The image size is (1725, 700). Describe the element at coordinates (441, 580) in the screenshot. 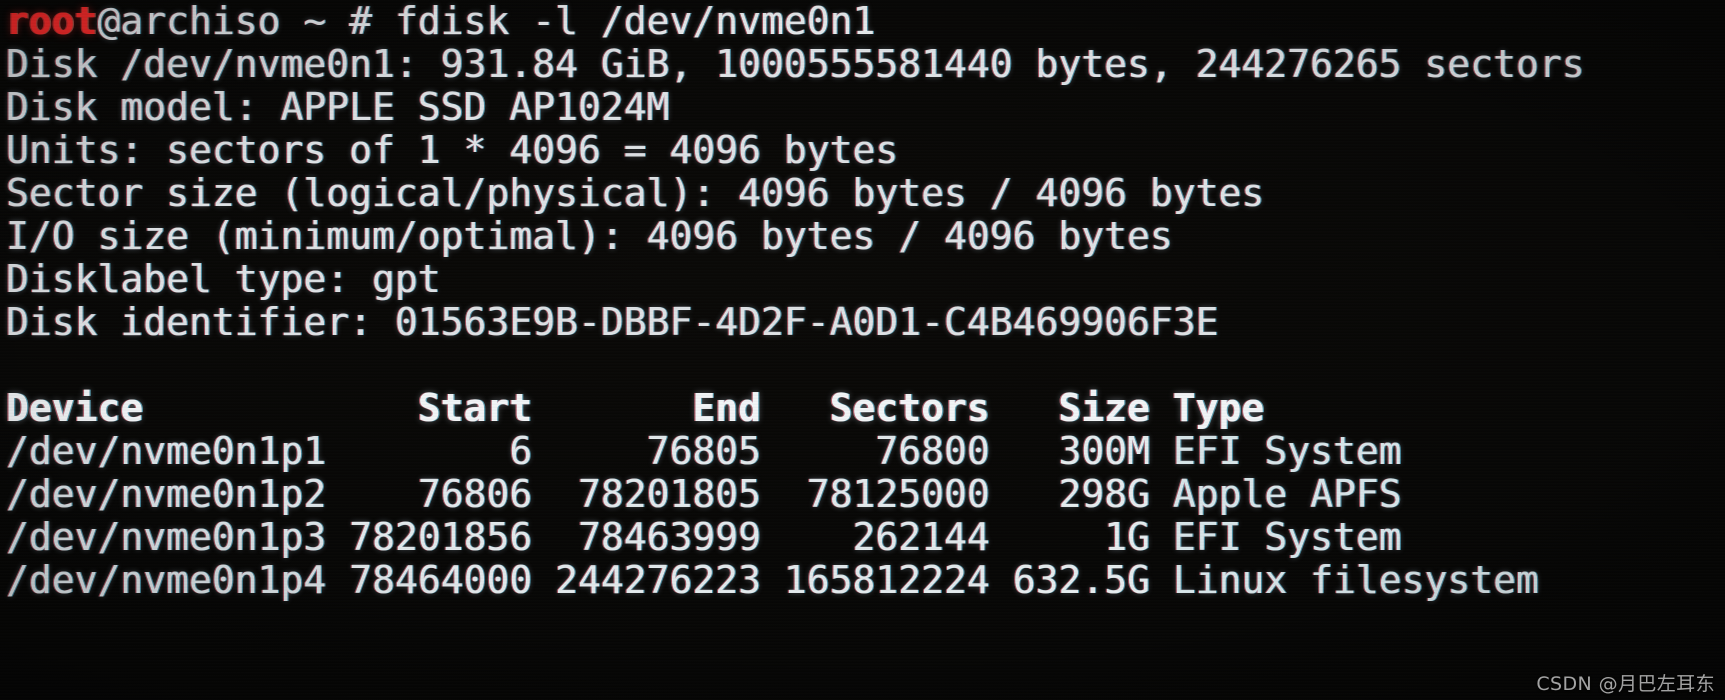

I see `partition-start: 78464000` at that location.